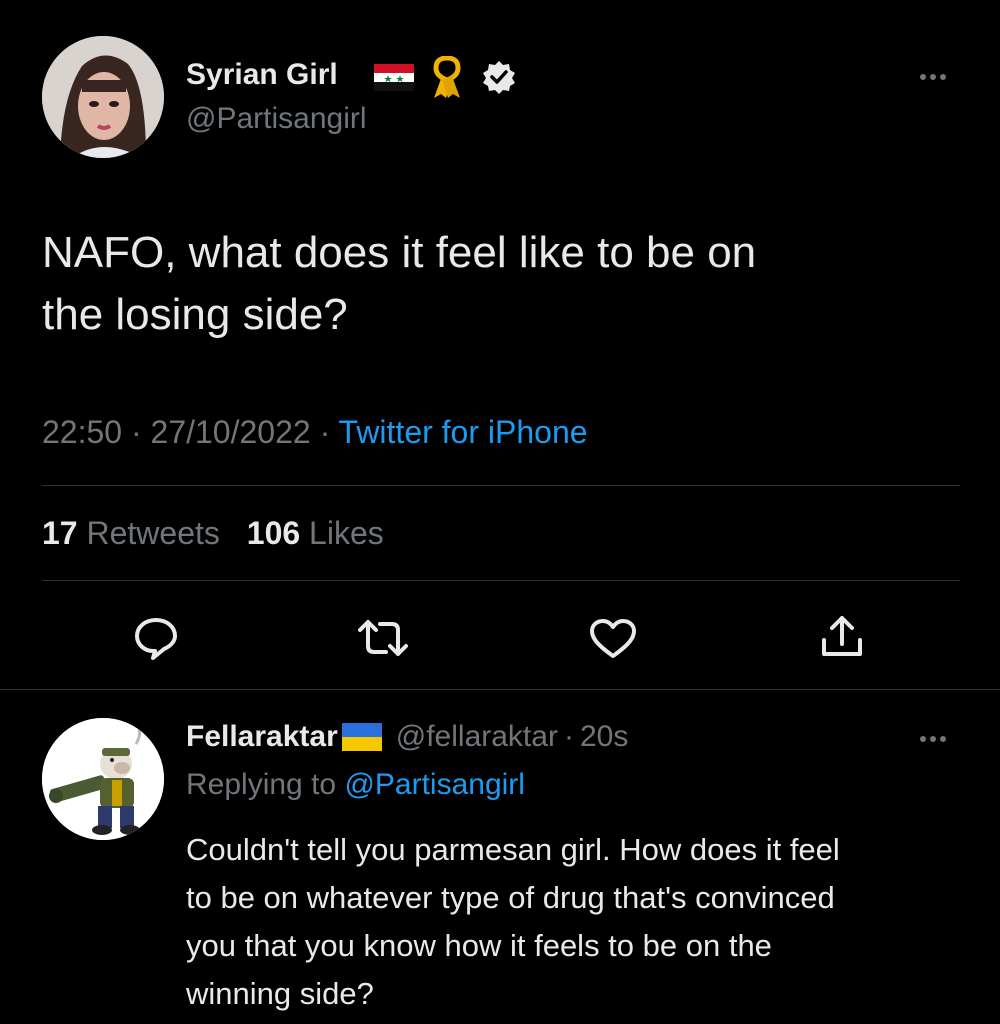 The width and height of the screenshot is (1000, 1024). What do you see at coordinates (103, 97) in the screenshot?
I see `author-avatar` at bounding box center [103, 97].